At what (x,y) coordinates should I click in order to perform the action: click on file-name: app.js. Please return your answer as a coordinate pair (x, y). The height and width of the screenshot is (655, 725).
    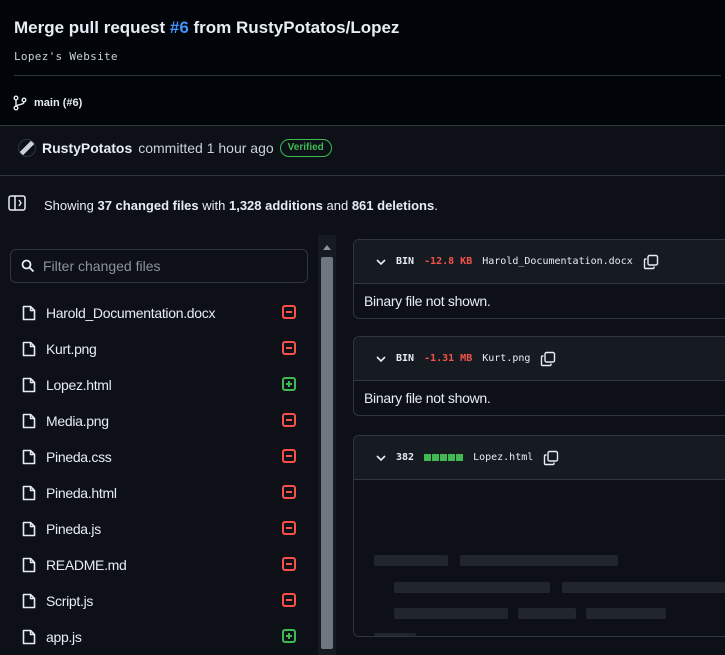
    Looking at the image, I should click on (64, 637).